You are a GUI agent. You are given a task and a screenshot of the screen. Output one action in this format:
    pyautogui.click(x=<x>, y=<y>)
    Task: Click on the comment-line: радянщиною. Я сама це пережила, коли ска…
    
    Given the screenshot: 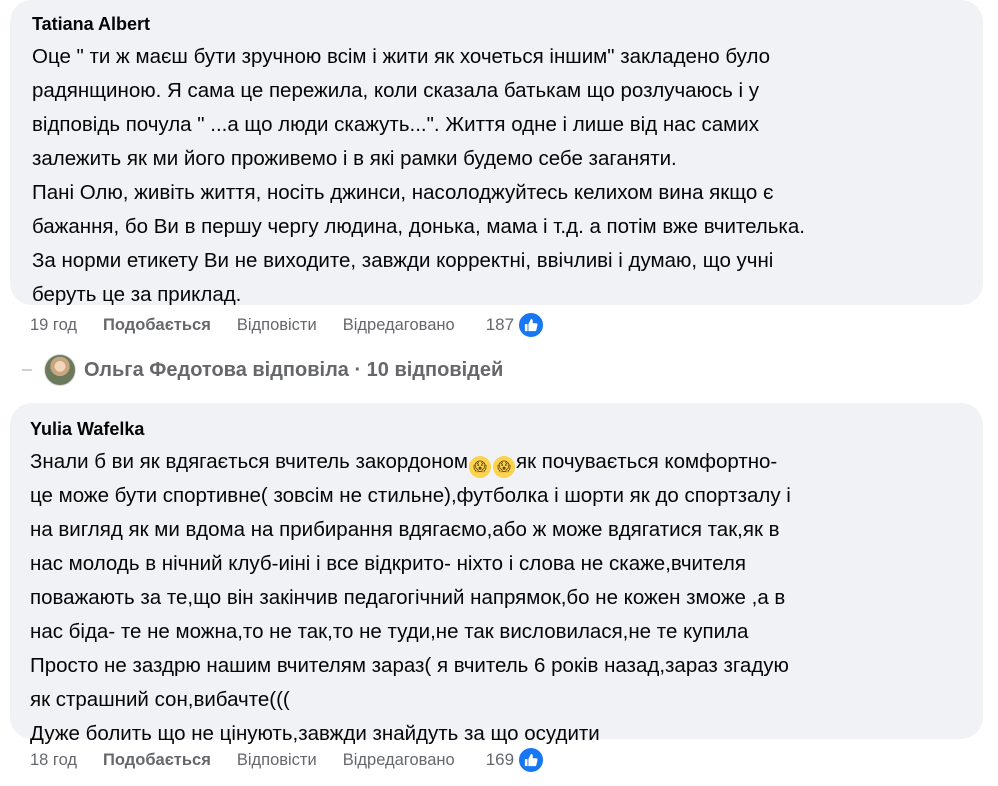 What is the action you would take?
    pyautogui.click(x=396, y=90)
    